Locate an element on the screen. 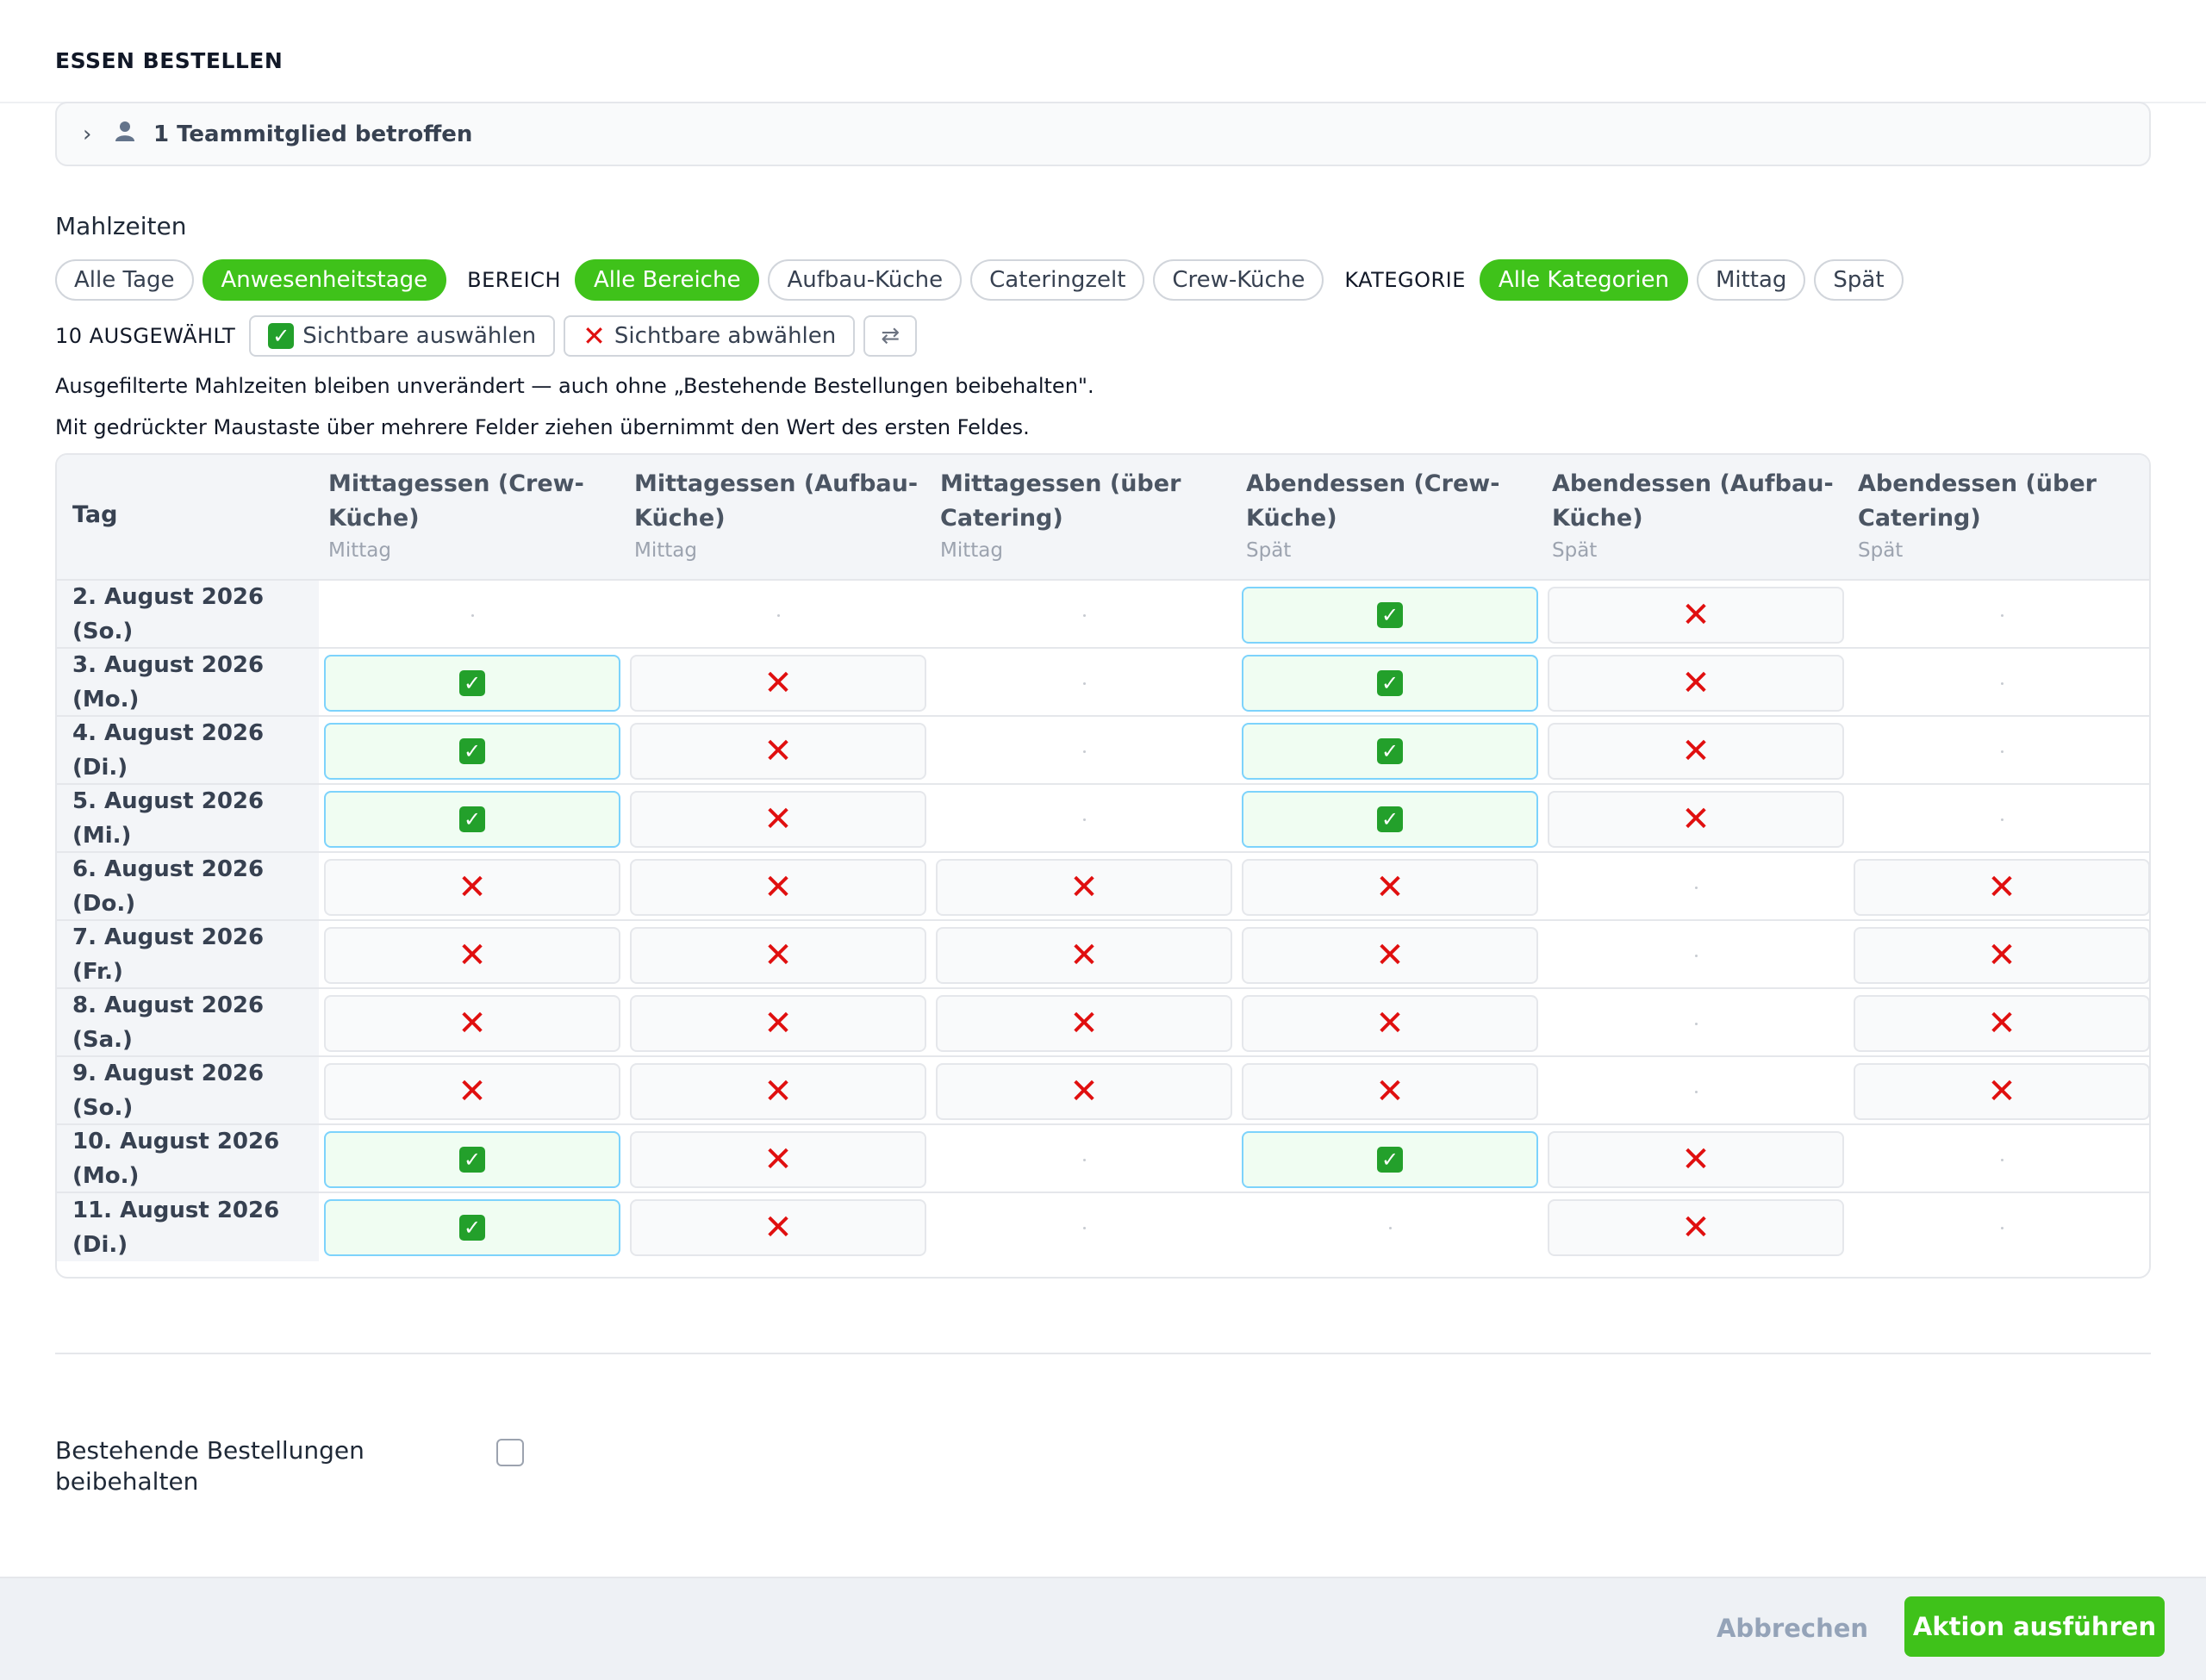 This screenshot has height=1680, width=2206. column-category: Mittag is located at coordinates (971, 551).